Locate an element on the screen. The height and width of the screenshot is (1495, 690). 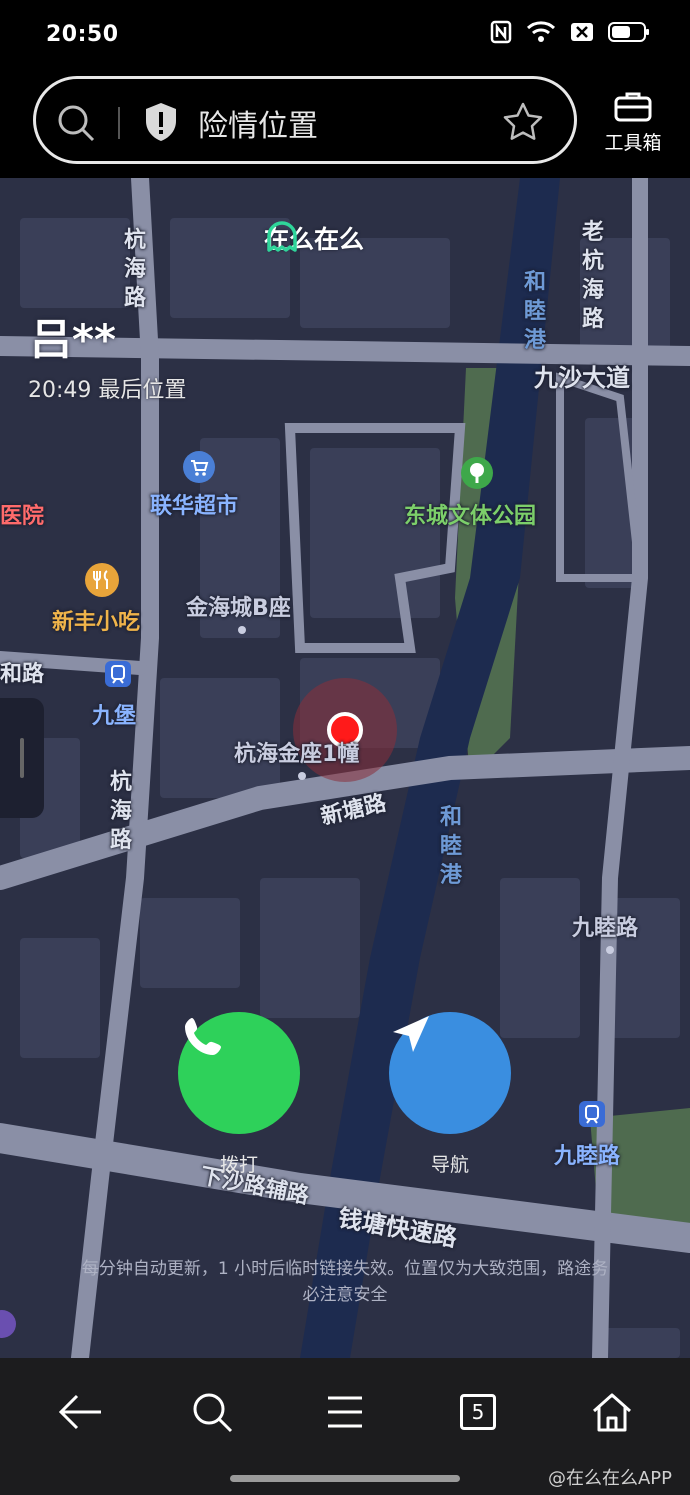
back-arrow-icon is located at coordinates (79, 1412).